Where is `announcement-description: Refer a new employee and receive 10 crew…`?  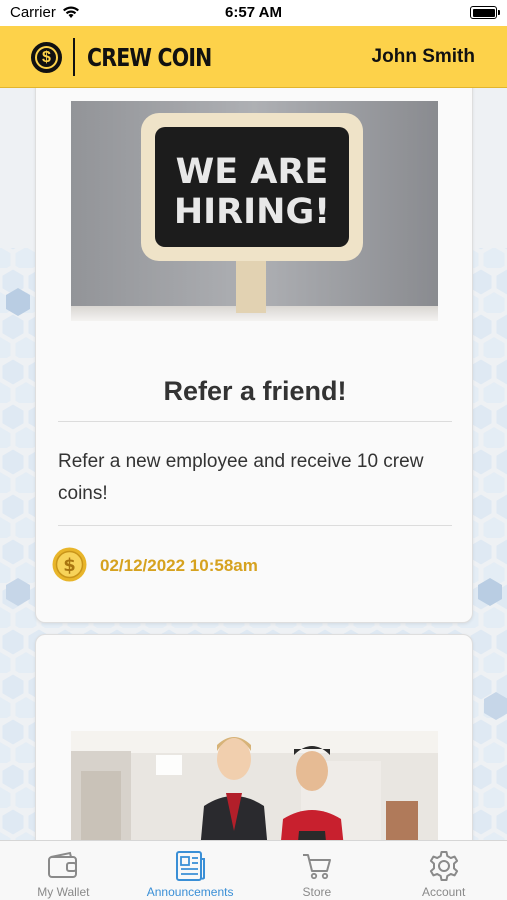
announcement-description: Refer a new employee and receive 10 crew… is located at coordinates (241, 477).